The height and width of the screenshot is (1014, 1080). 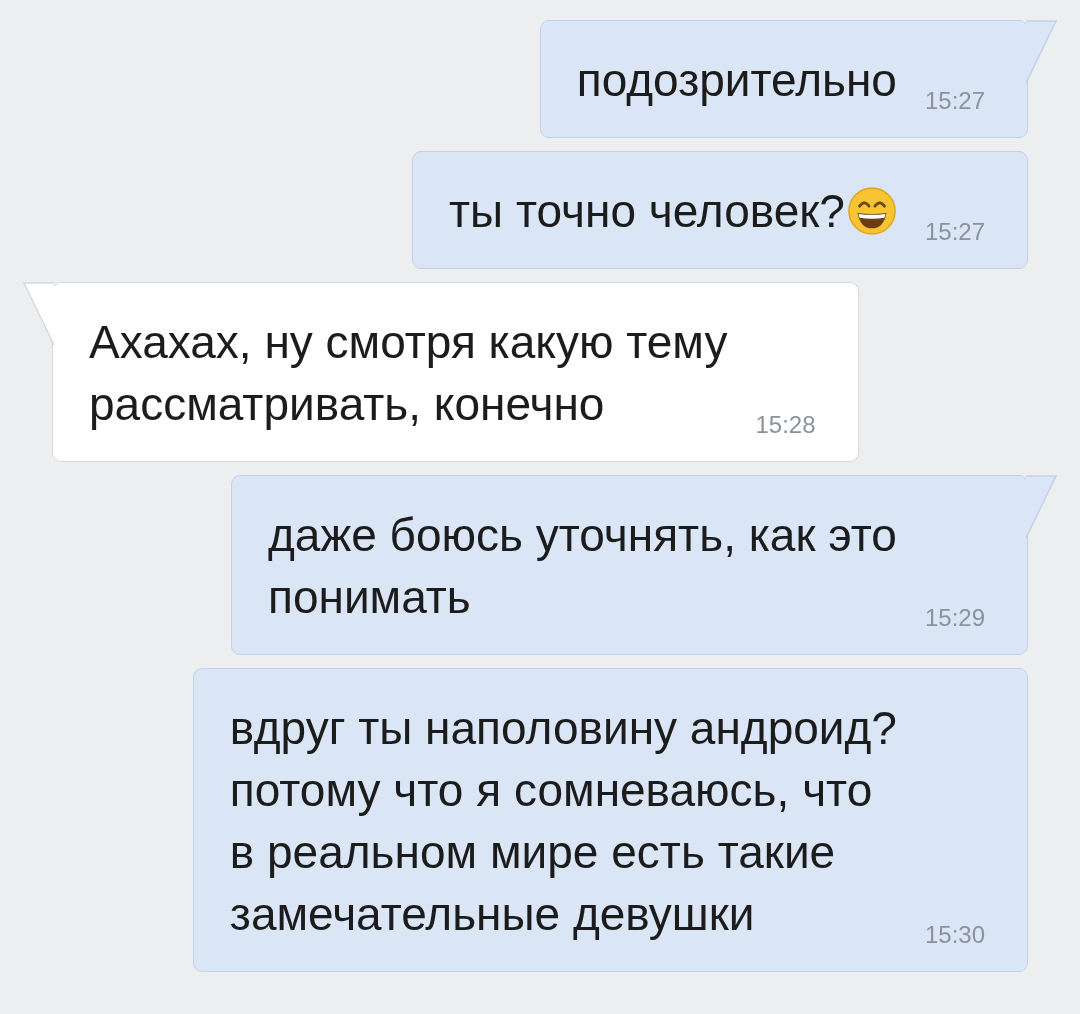 What do you see at coordinates (369, 597) in the screenshot?
I see `message-text: понимать` at bounding box center [369, 597].